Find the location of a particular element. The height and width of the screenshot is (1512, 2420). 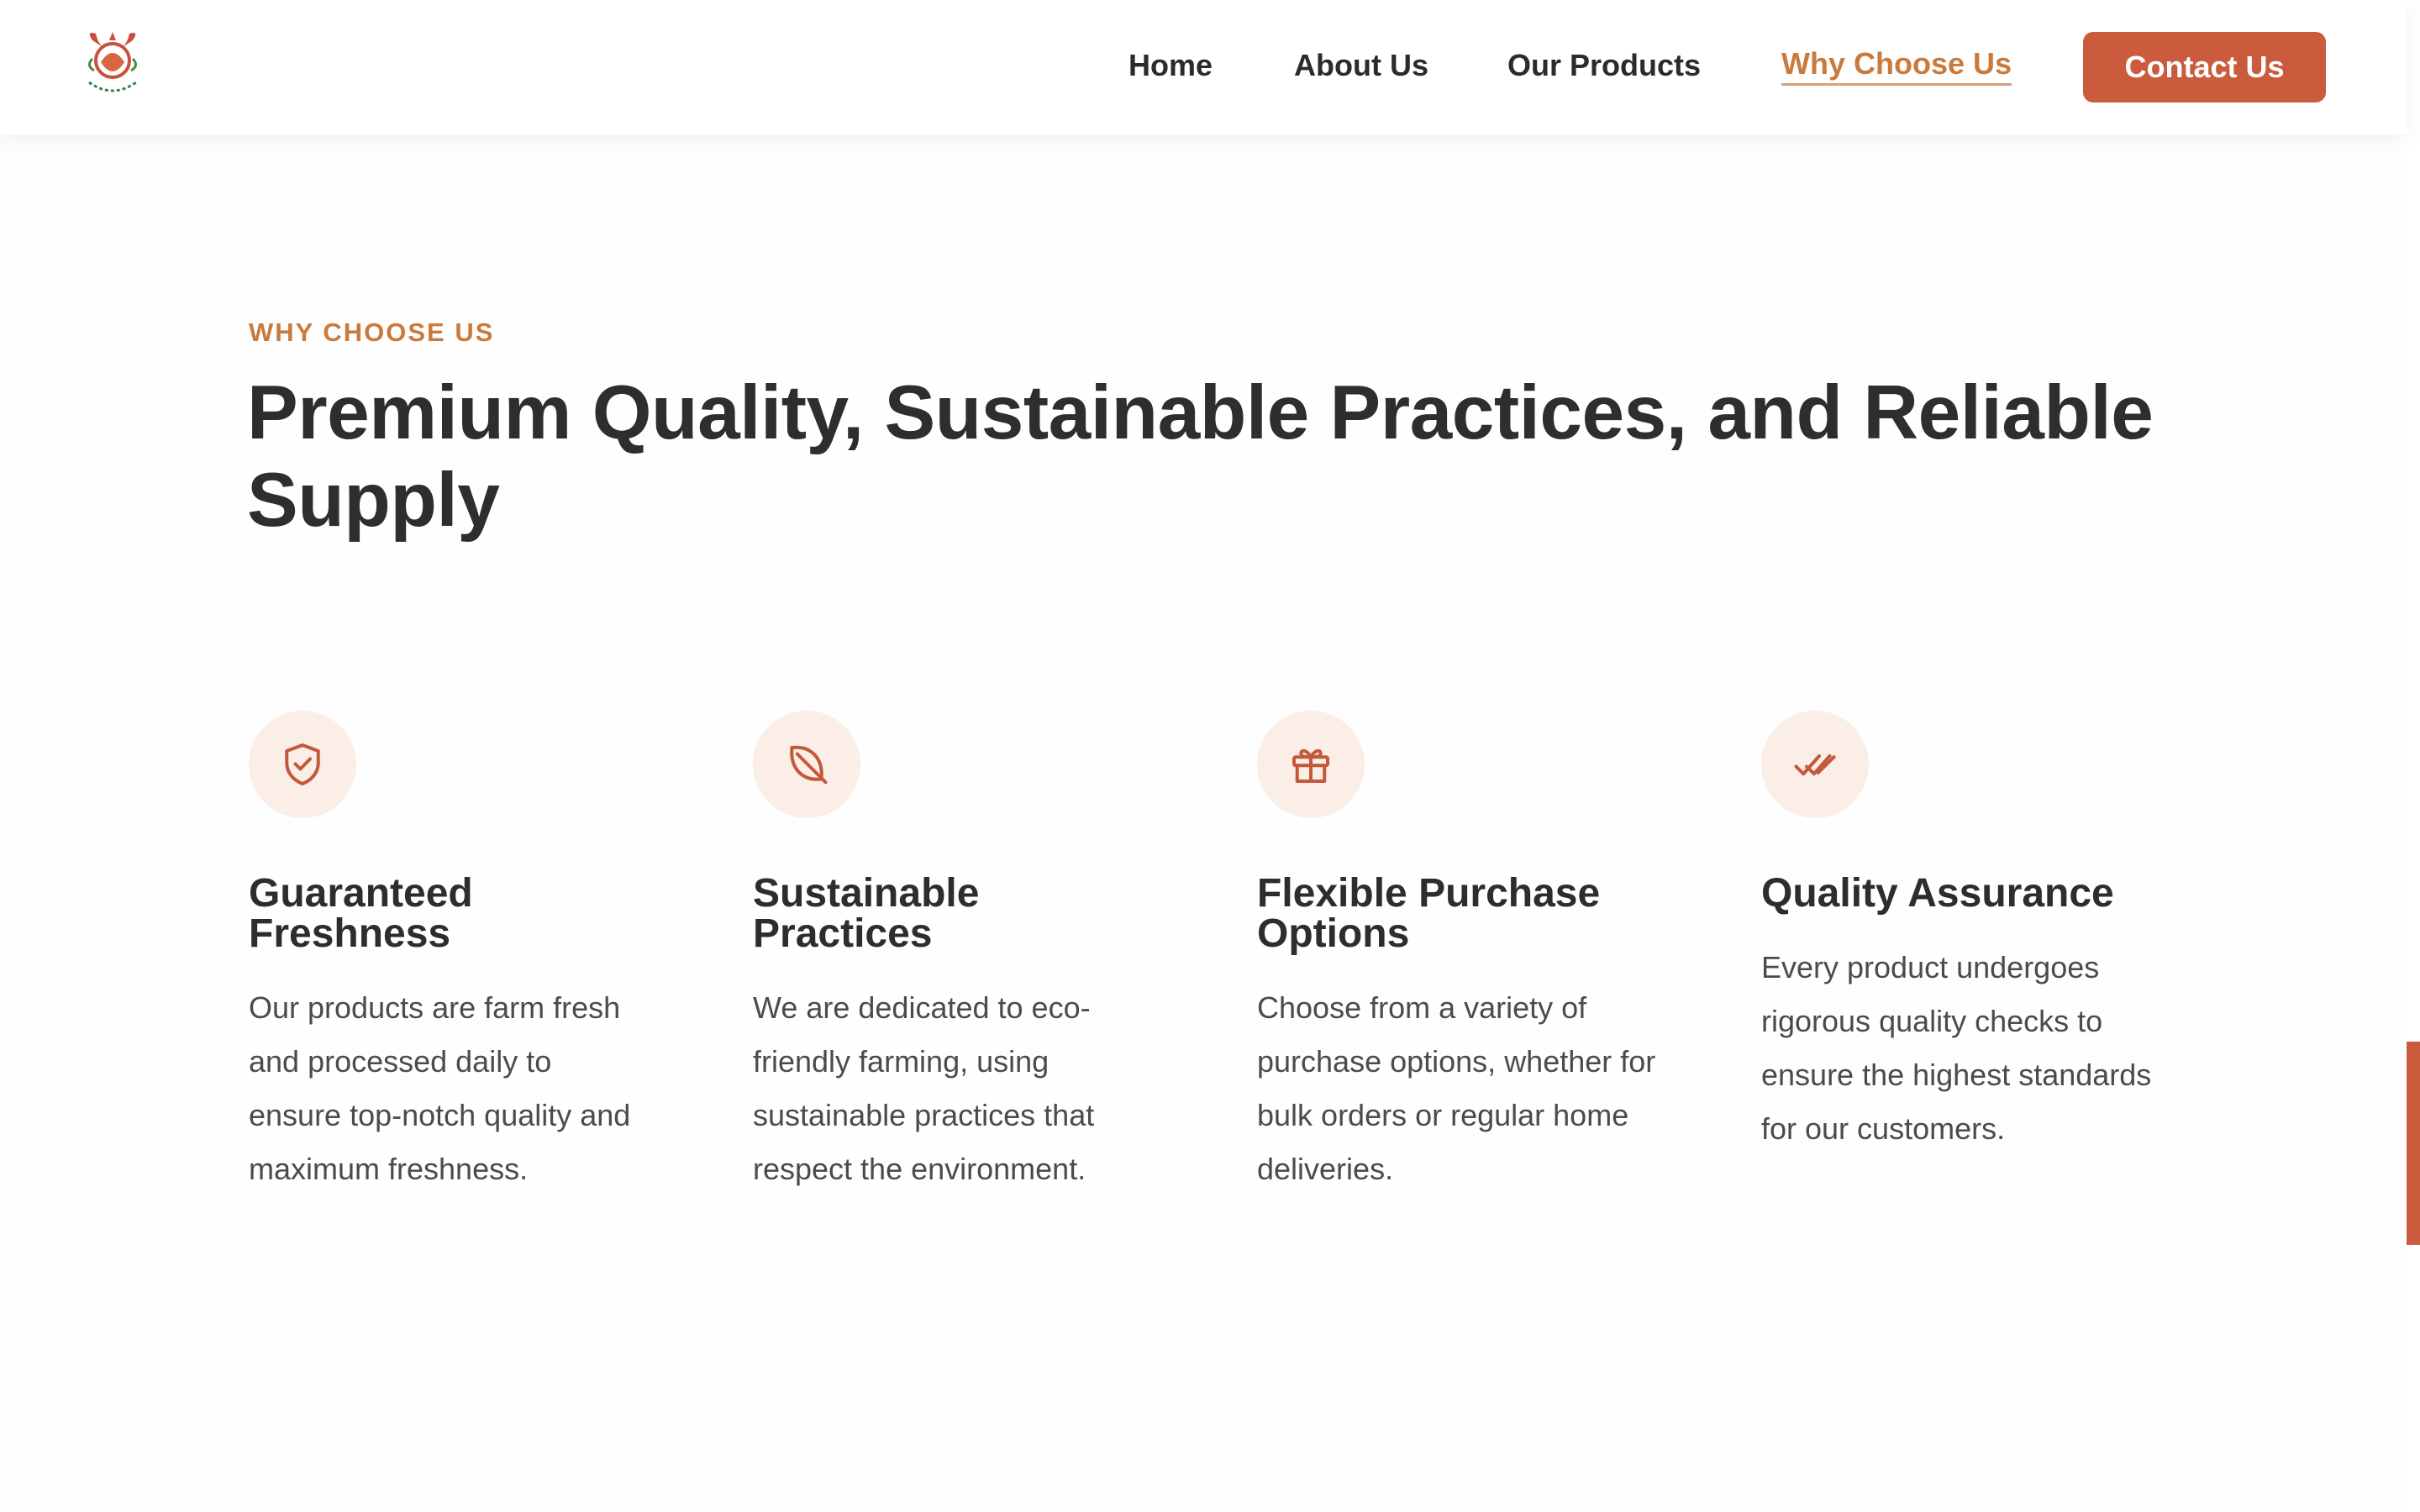

leaf-icon is located at coordinates (809, 765).